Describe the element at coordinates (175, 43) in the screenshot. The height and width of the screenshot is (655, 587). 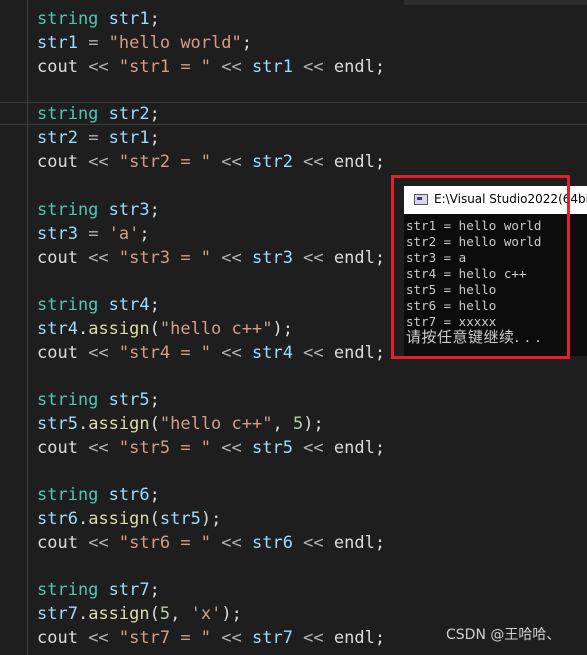
I see `string-literal: "hello world"` at that location.